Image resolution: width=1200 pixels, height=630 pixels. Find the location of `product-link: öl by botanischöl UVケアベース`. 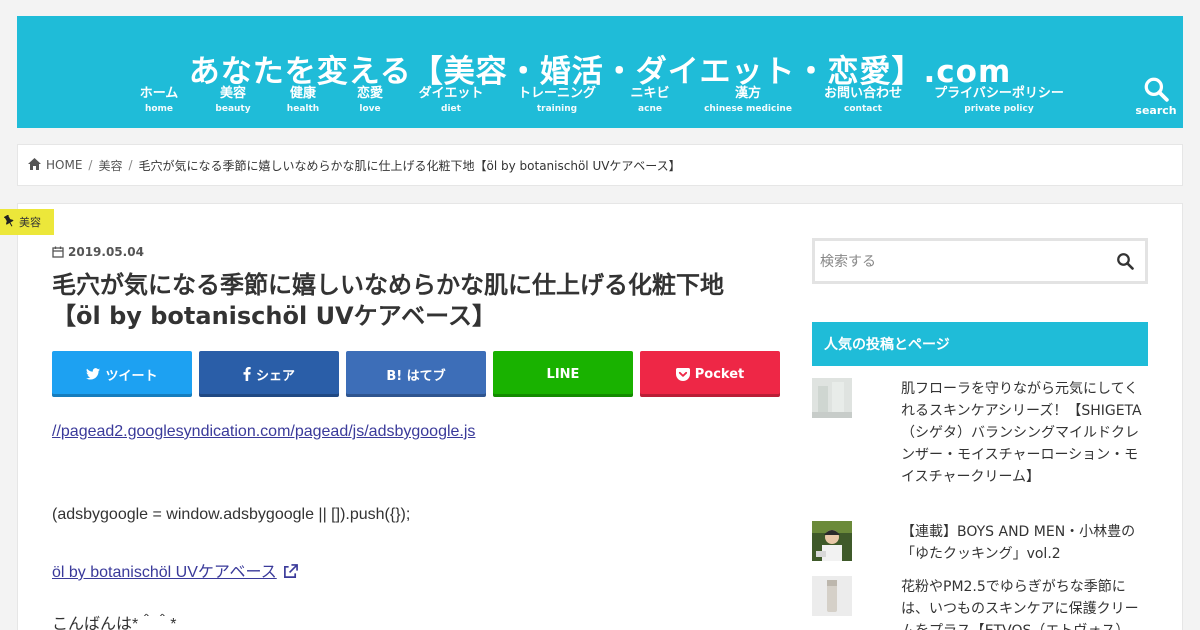

product-link: öl by botanischöl UVケアベース is located at coordinates (164, 572).